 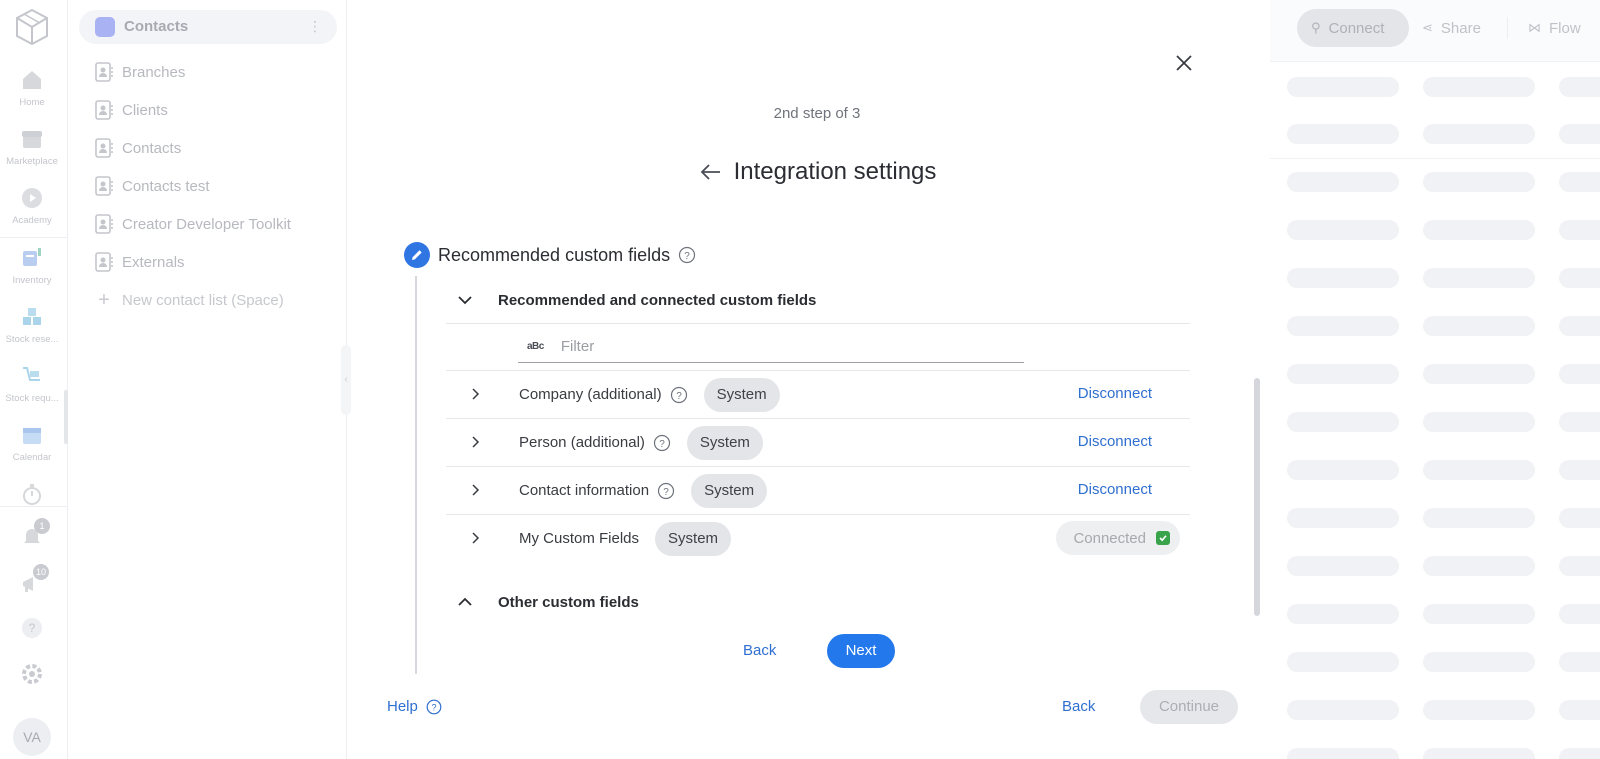 I want to click on step-back-button: Back, so click(x=759, y=650).